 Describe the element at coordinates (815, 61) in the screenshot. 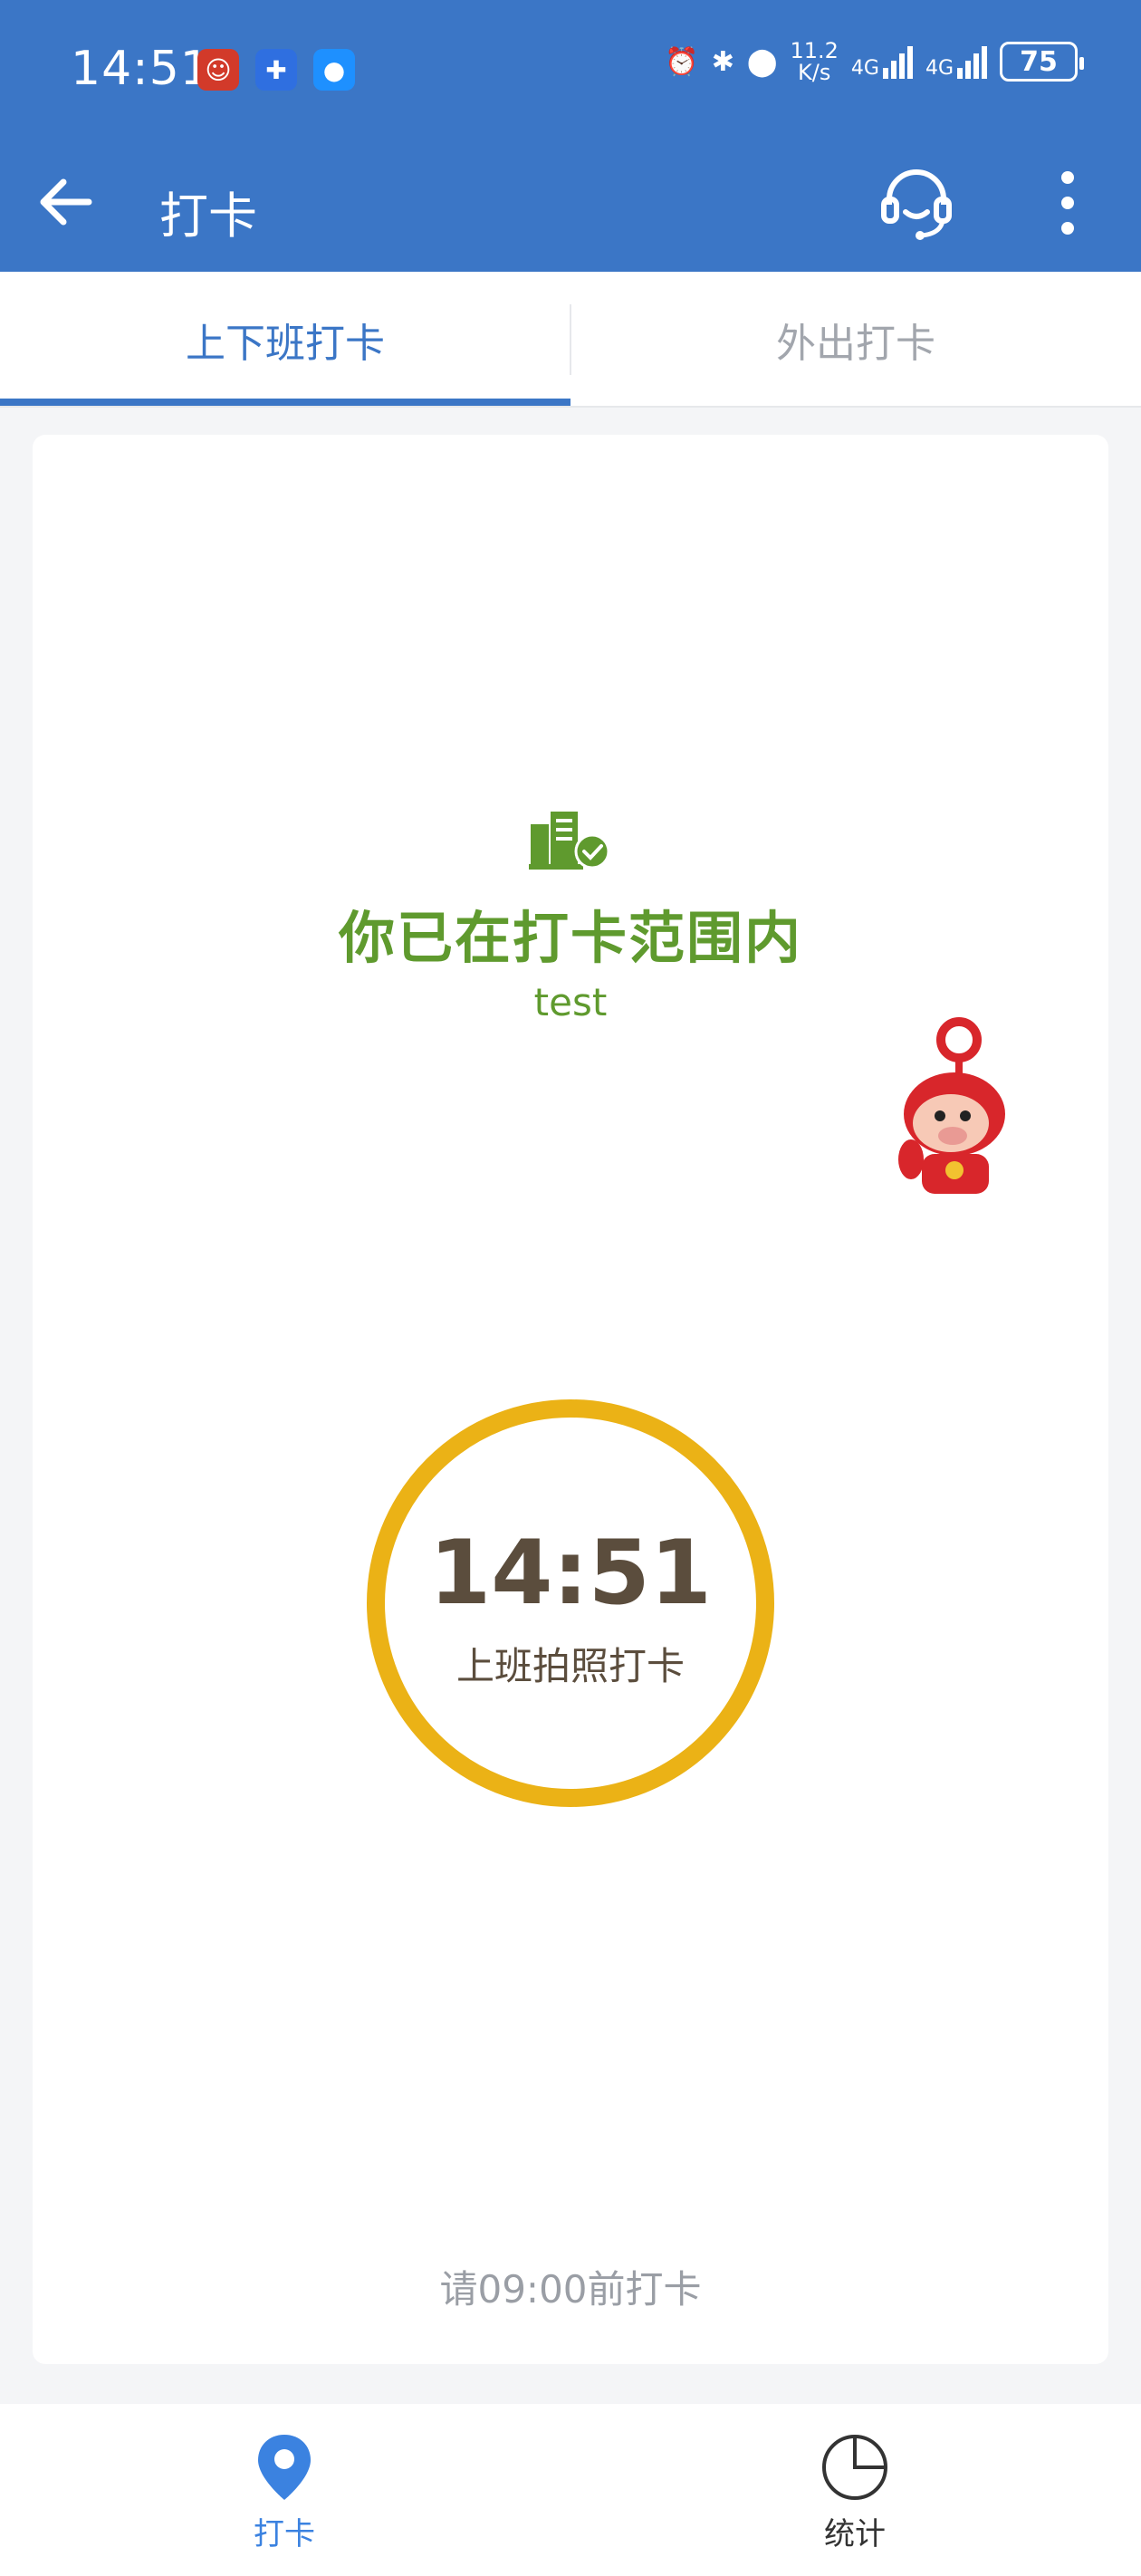

I see `net-speed: 11.2 K/s` at that location.